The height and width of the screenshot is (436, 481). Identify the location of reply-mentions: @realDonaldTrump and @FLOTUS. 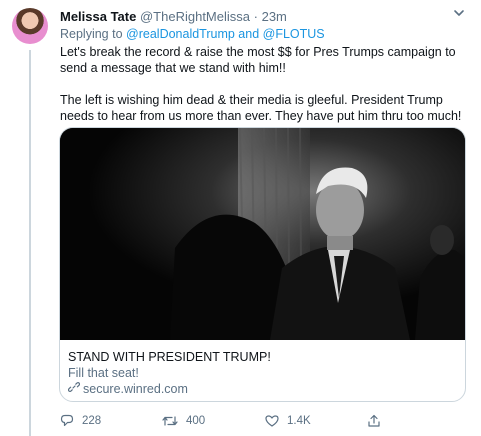
(225, 34).